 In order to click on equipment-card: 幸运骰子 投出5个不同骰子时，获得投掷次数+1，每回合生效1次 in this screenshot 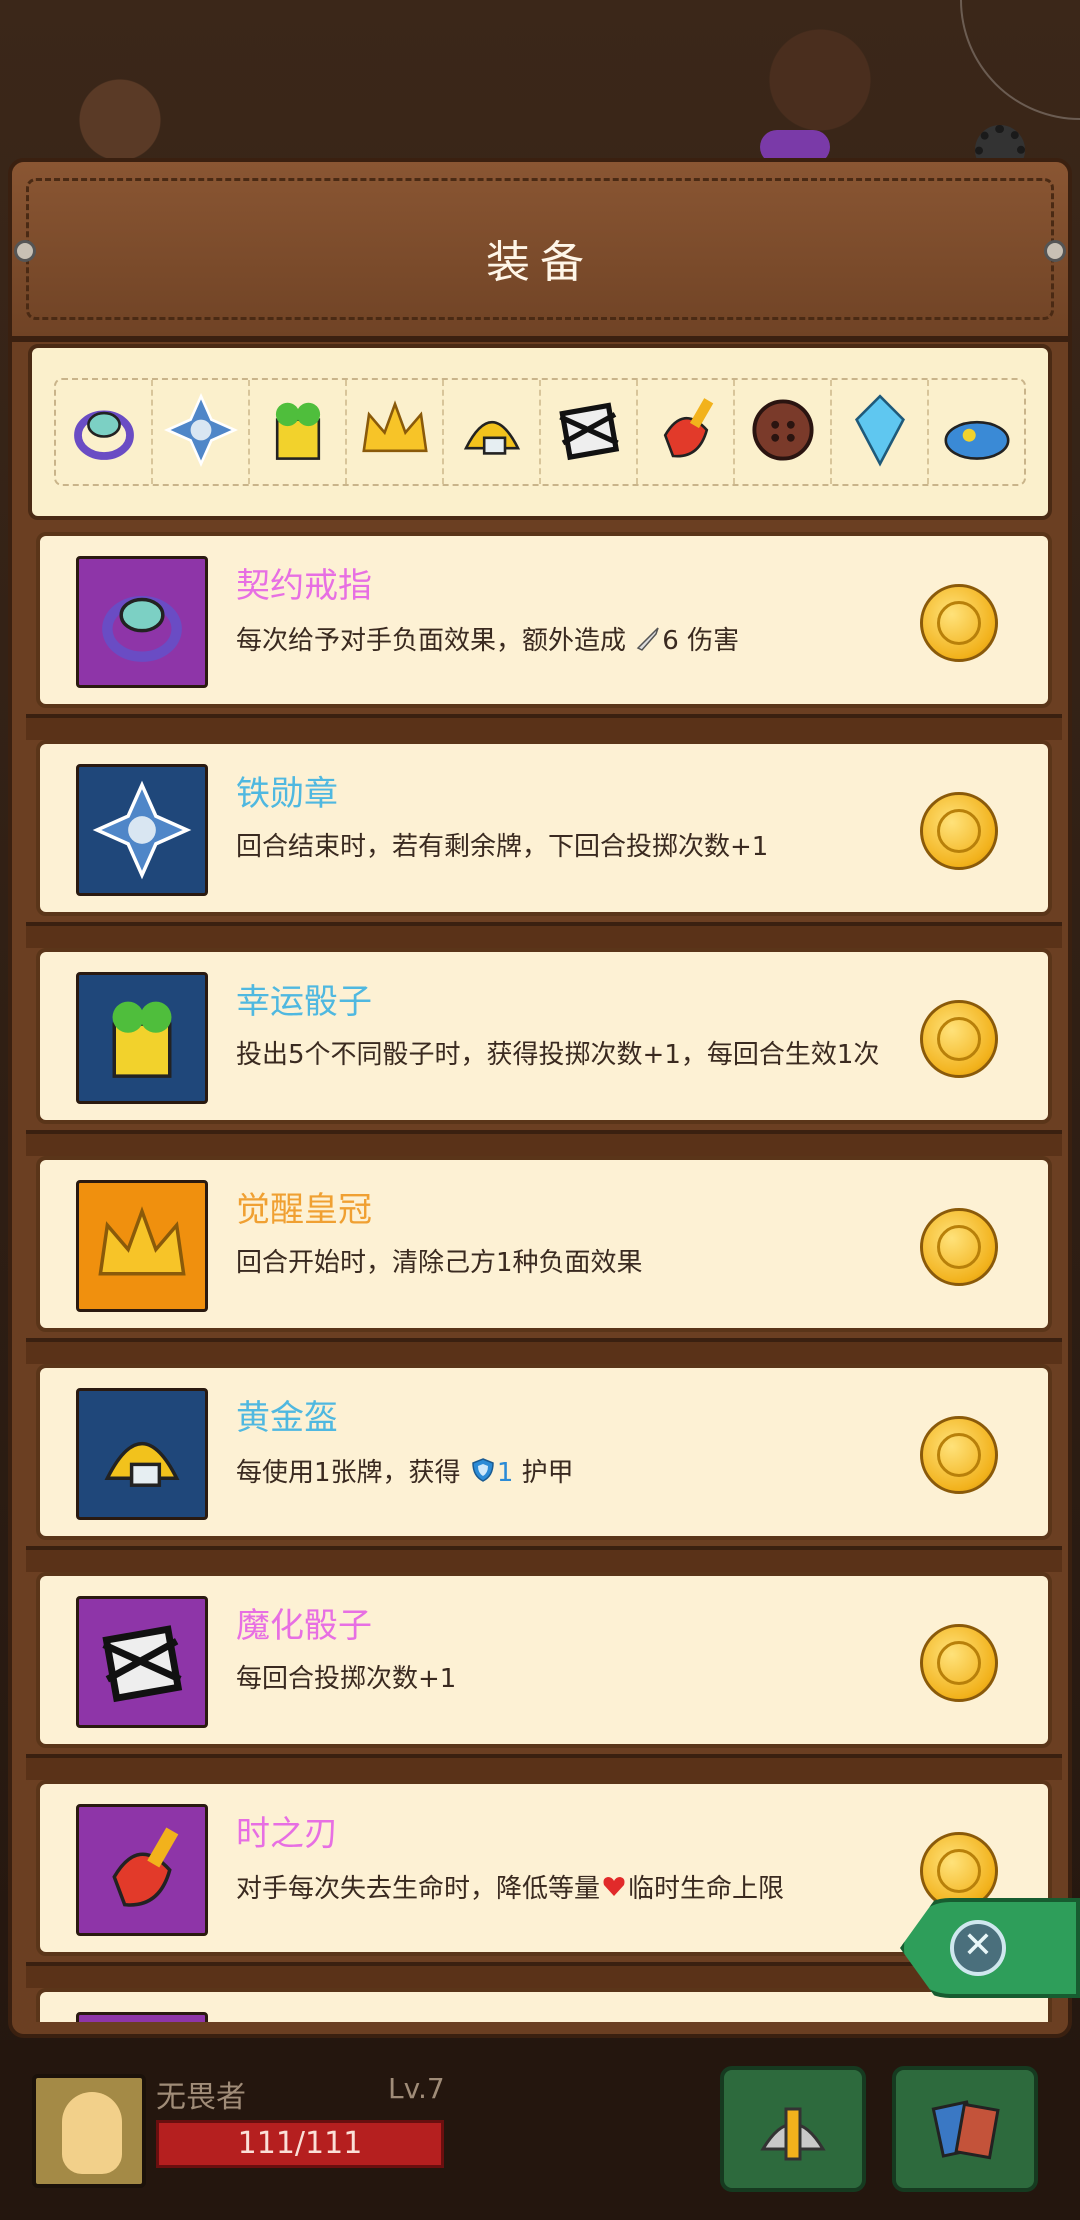, I will do `click(544, 1036)`.